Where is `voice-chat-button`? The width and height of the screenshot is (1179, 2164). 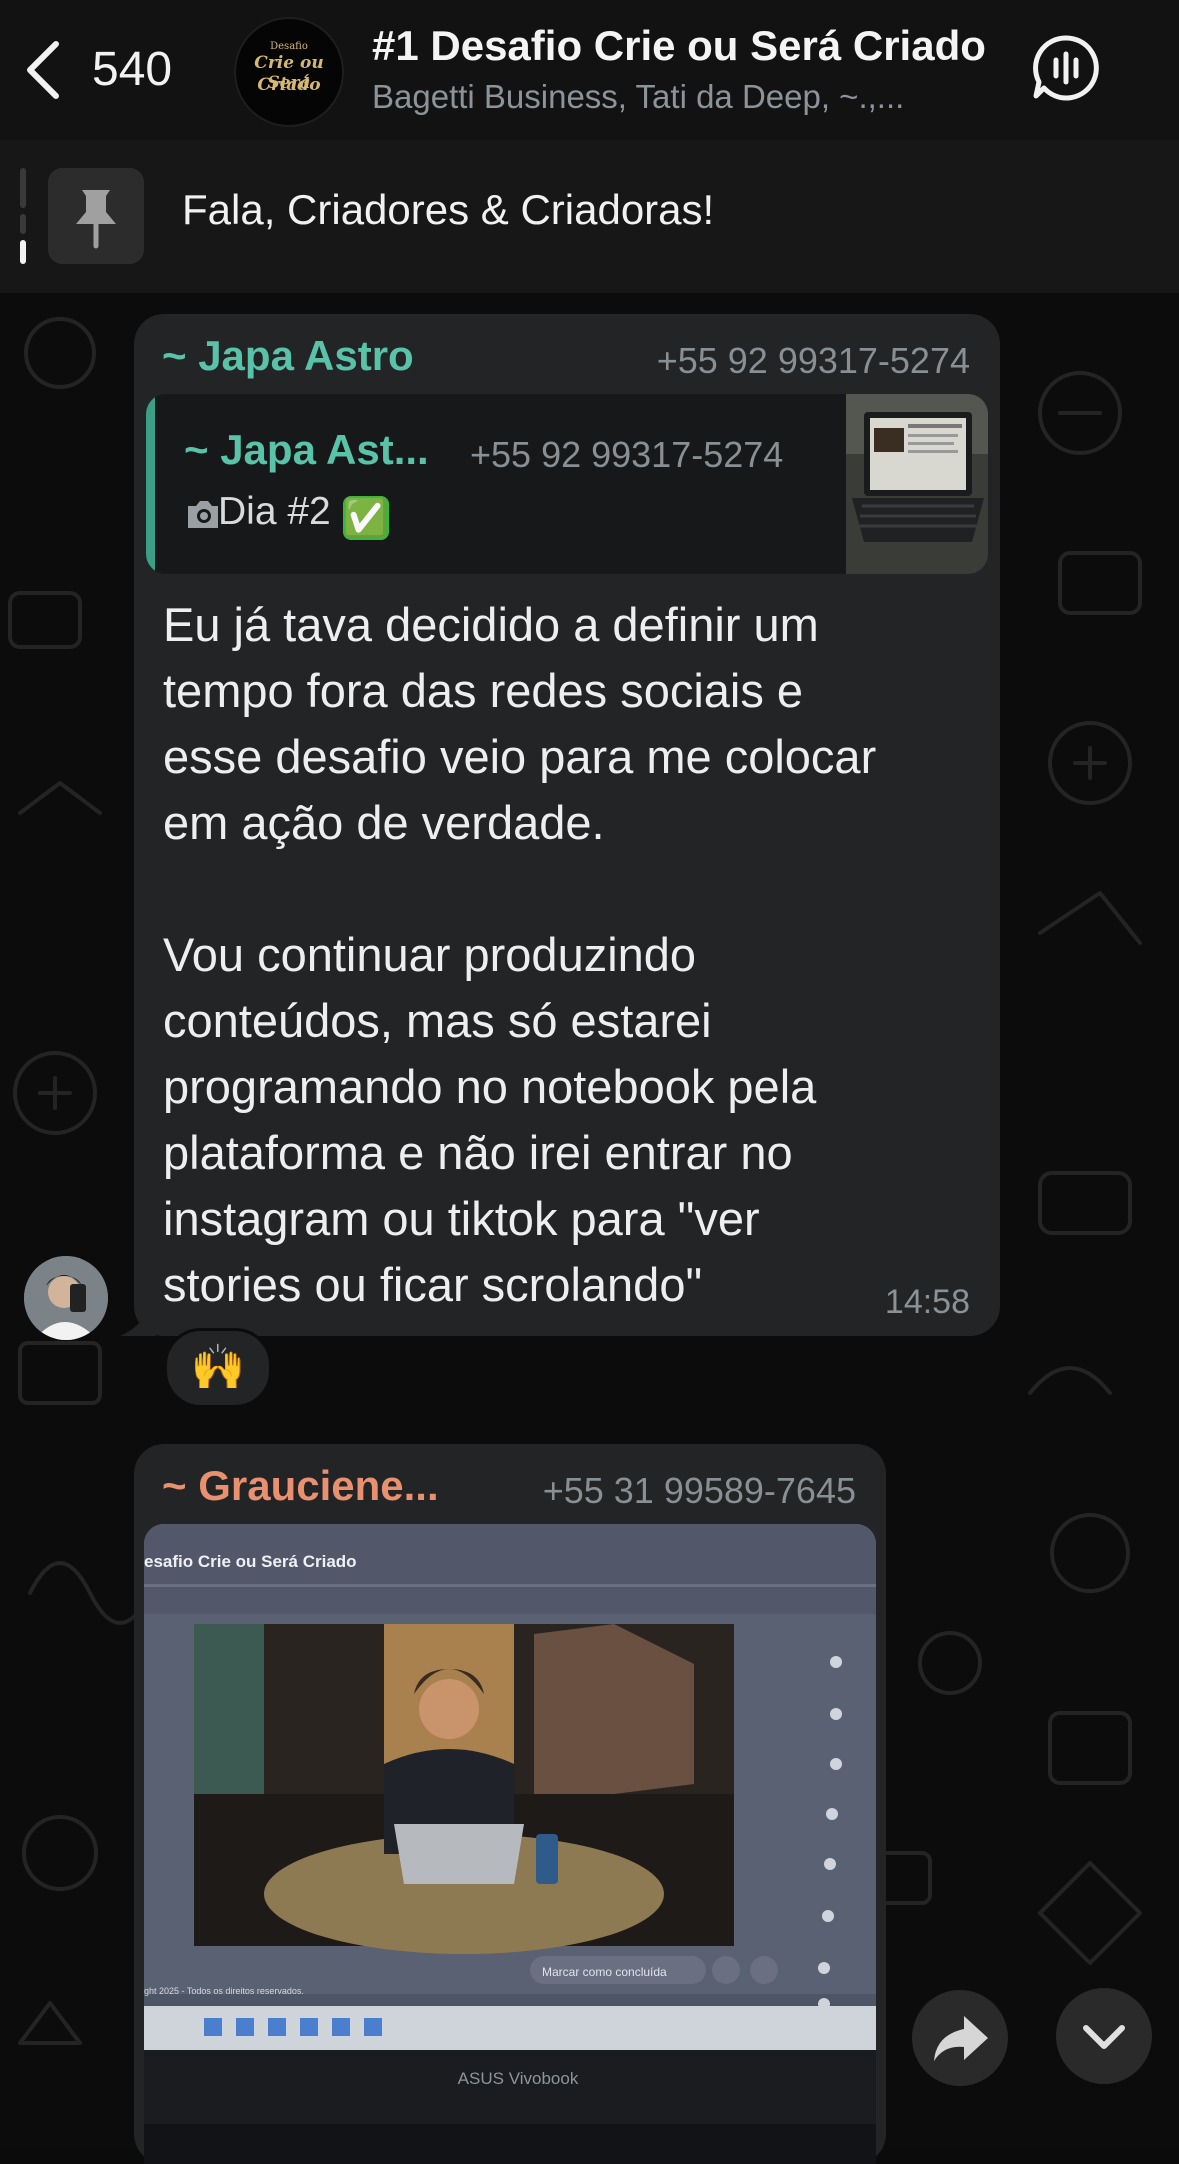 voice-chat-button is located at coordinates (1066, 68).